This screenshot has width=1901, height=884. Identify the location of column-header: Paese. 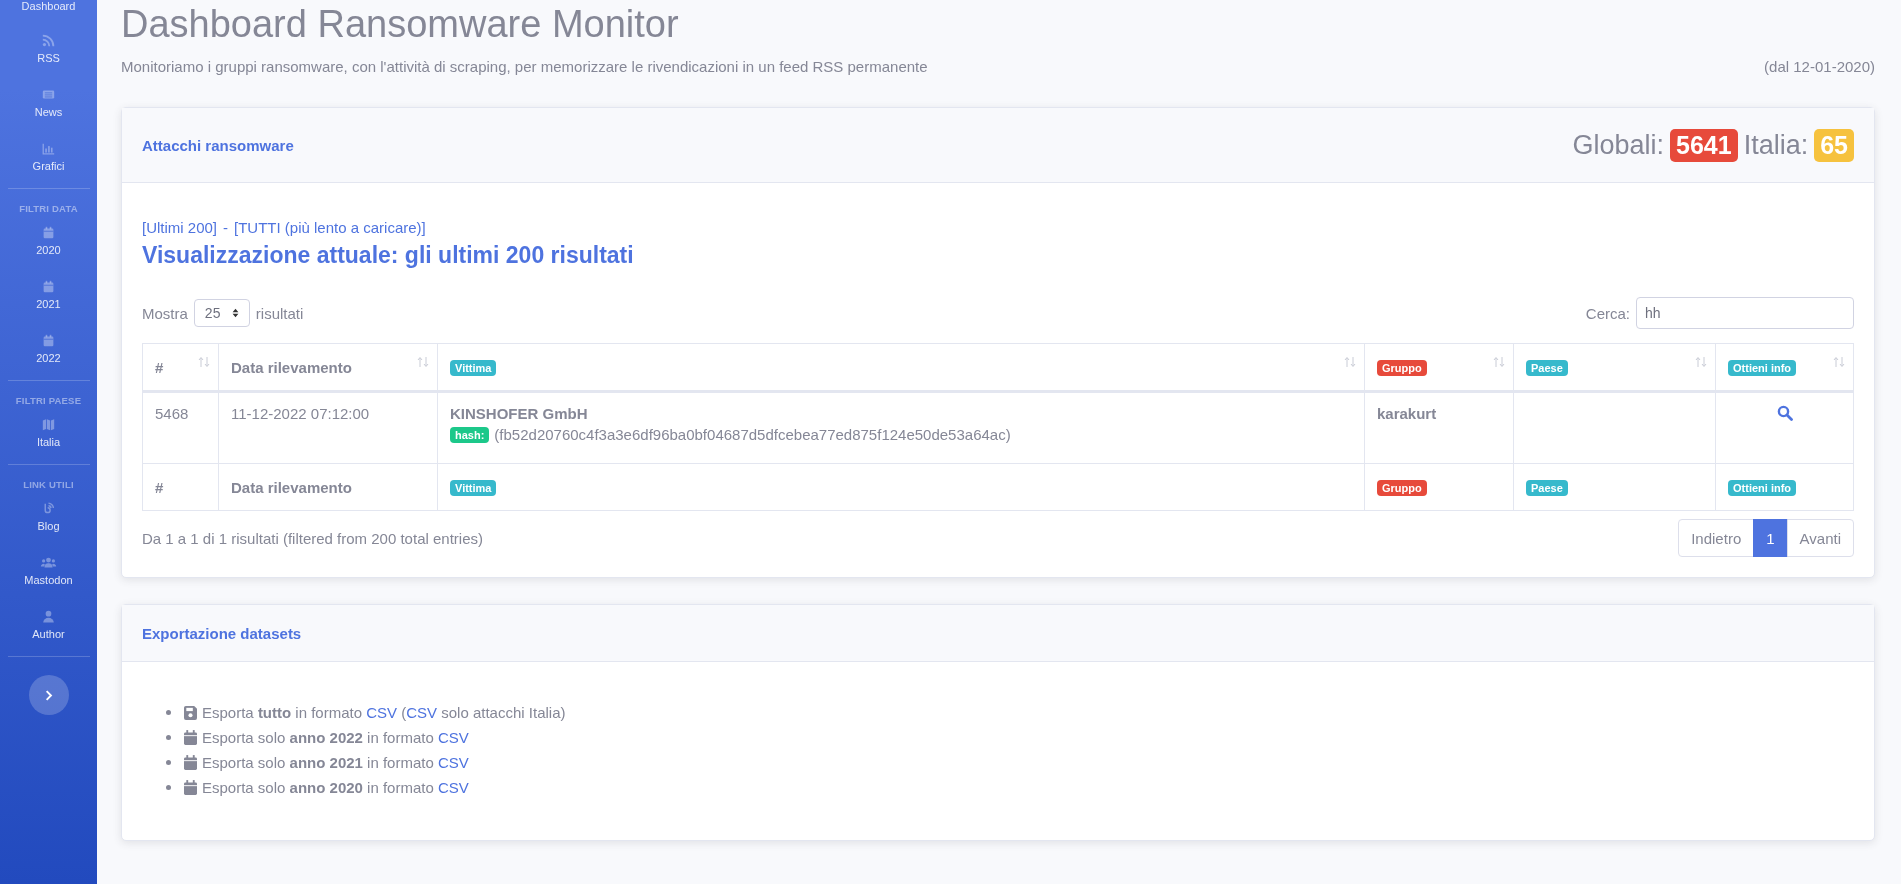
(1614, 367).